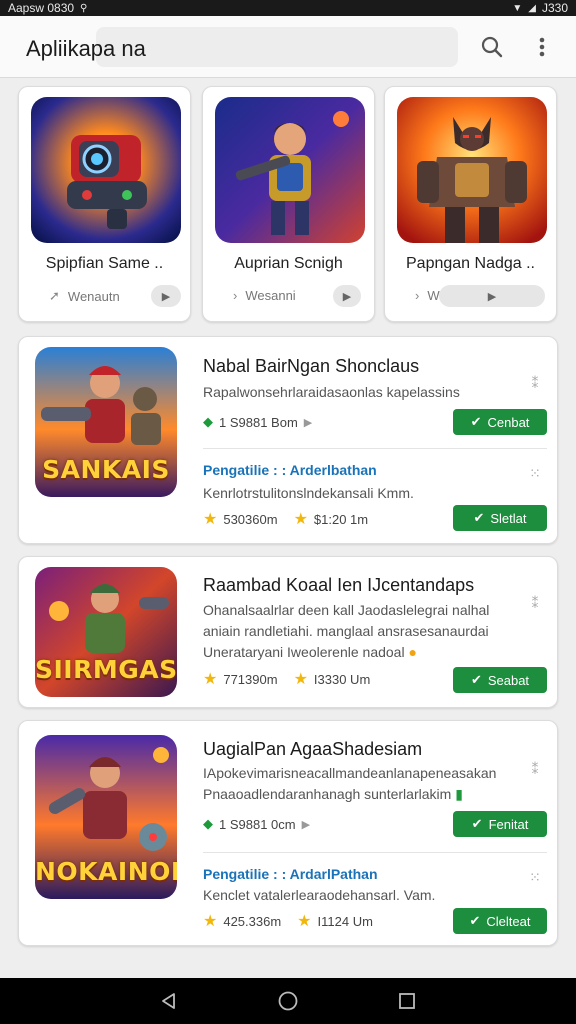  I want to click on featured-card: Auprian Scnigh › Wesanni ▶, so click(288, 204).